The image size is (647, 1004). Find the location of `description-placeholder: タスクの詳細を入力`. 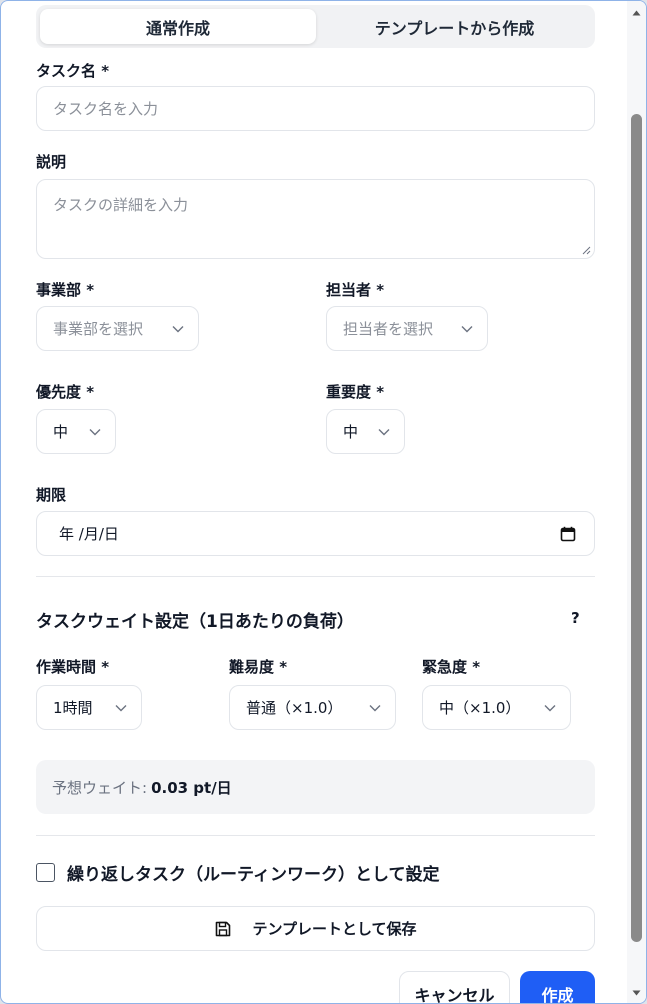

description-placeholder: タスクの詳細を入力 is located at coordinates (121, 205).